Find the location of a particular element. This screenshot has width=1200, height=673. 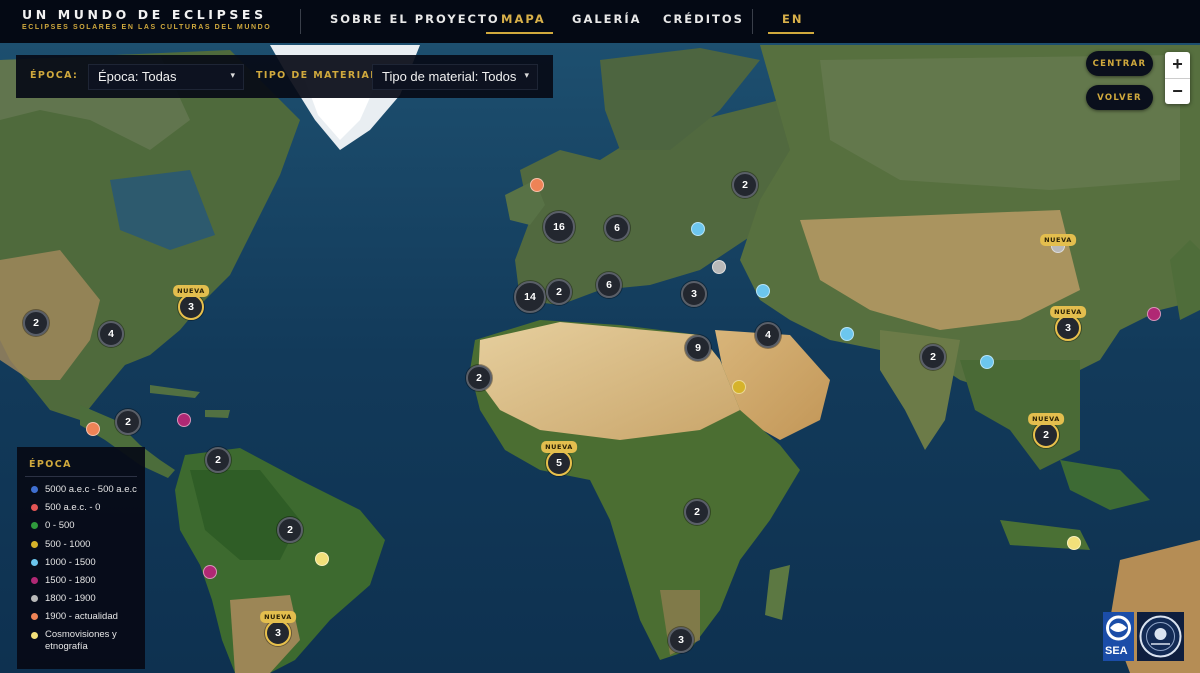

cluster-count: 16 is located at coordinates (559, 227).